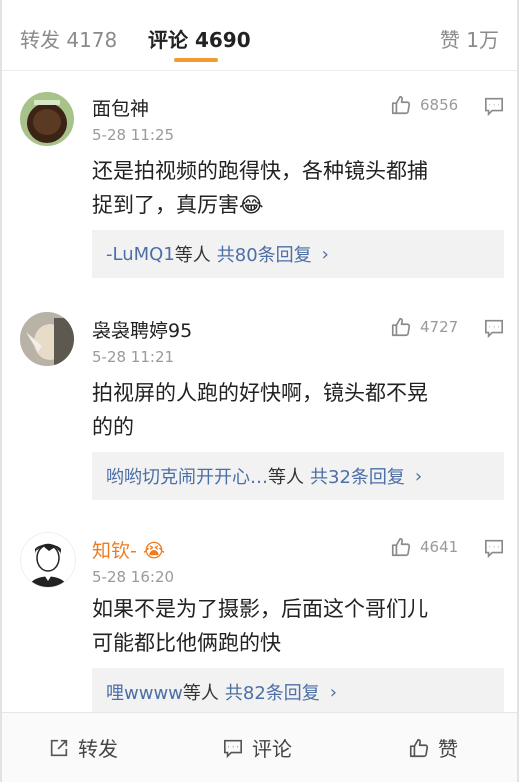  What do you see at coordinates (292, 626) in the screenshot?
I see `comment-text: 如果不是为了摄影，后面这个哥们儿 可能都比他俩跑的快` at bounding box center [292, 626].